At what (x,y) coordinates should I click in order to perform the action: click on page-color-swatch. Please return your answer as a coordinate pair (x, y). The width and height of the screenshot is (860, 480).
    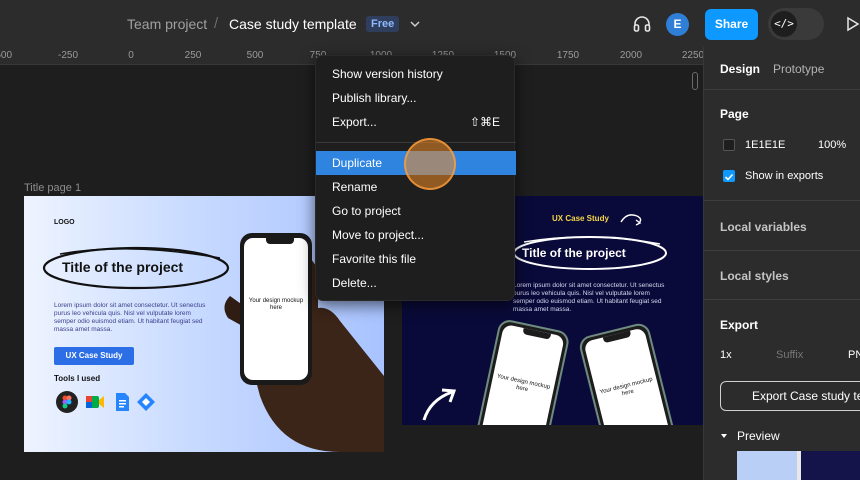
    Looking at the image, I should click on (729, 145).